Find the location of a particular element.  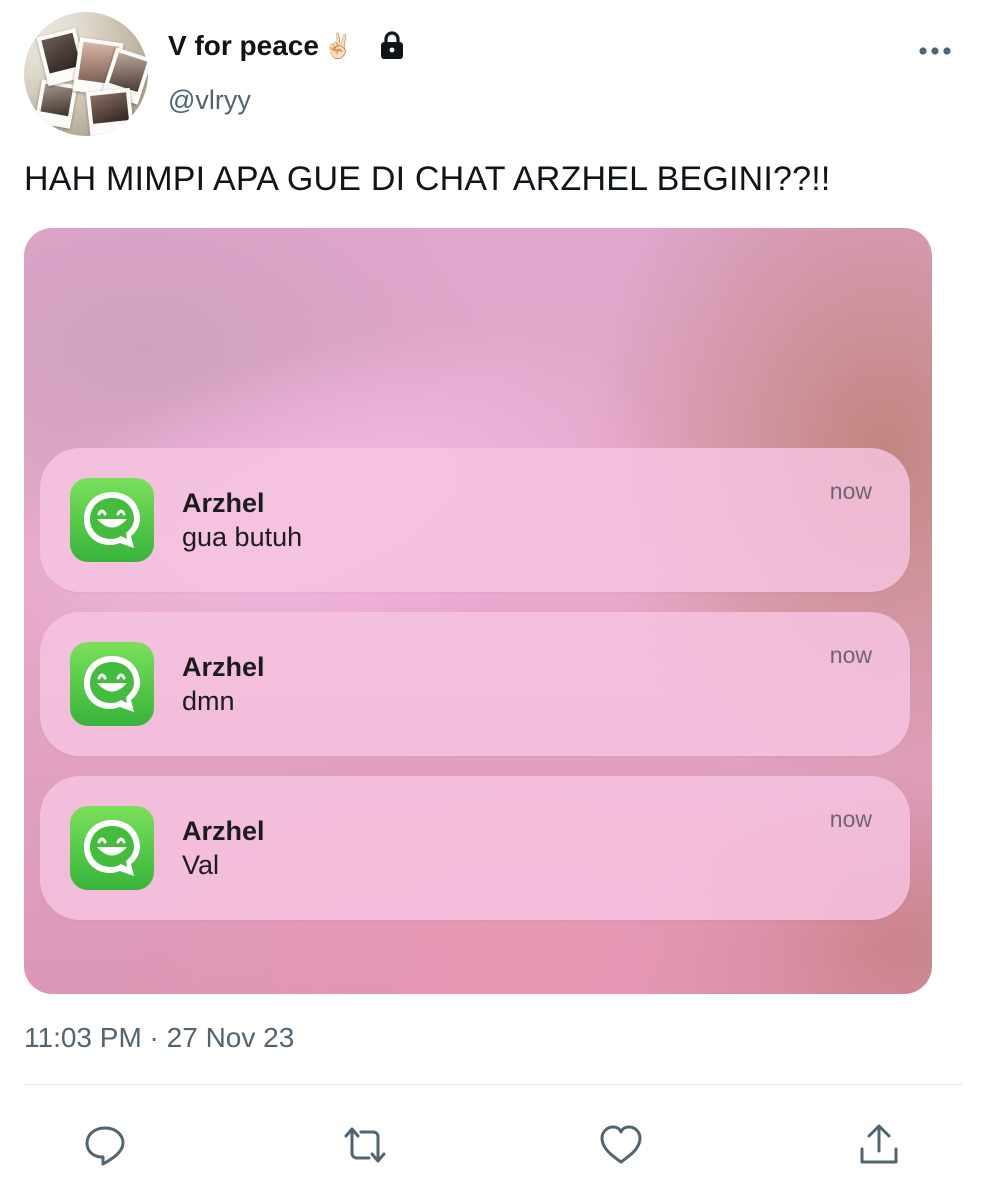

retweet-button is located at coordinates (365, 1145).